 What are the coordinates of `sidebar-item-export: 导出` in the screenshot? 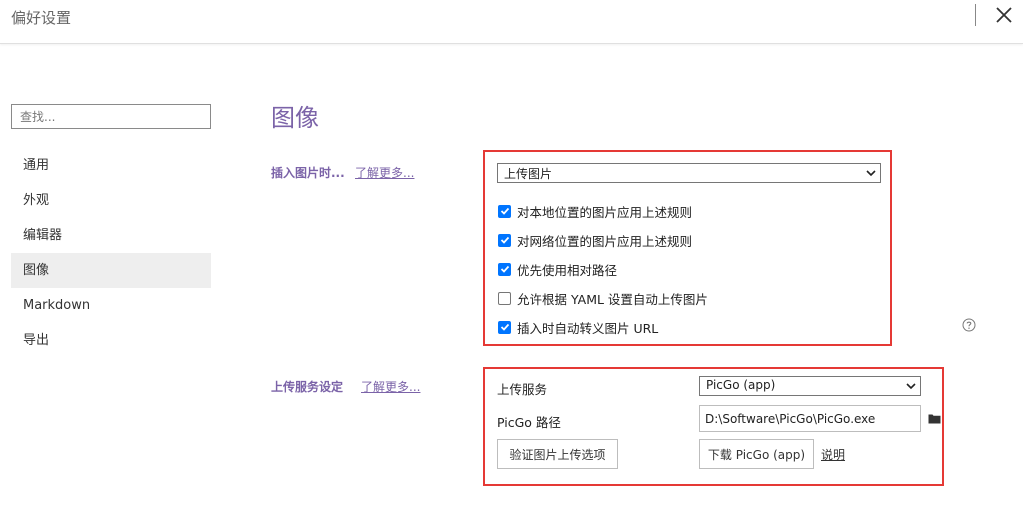 It's located at (111, 340).